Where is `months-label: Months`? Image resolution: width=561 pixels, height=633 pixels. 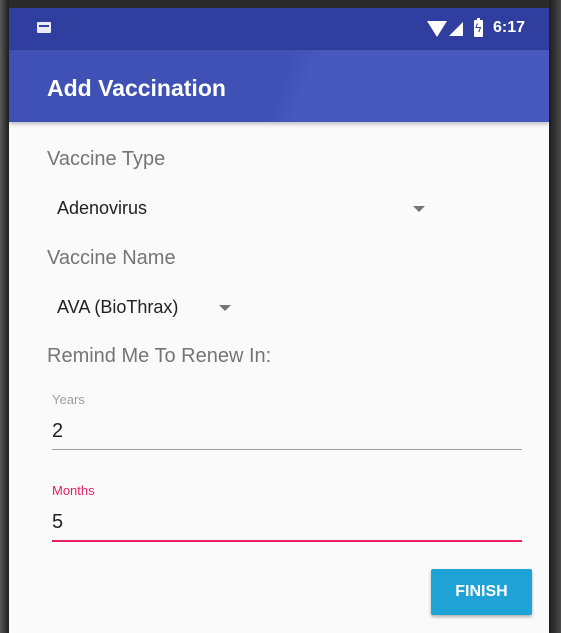
months-label: Months is located at coordinates (73, 490).